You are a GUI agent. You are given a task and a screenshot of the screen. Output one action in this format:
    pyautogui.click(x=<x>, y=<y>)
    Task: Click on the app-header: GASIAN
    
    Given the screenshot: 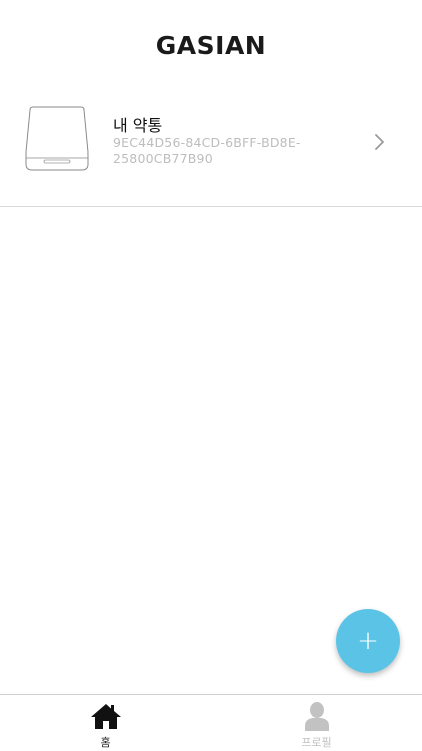 What is the action you would take?
    pyautogui.click(x=211, y=44)
    